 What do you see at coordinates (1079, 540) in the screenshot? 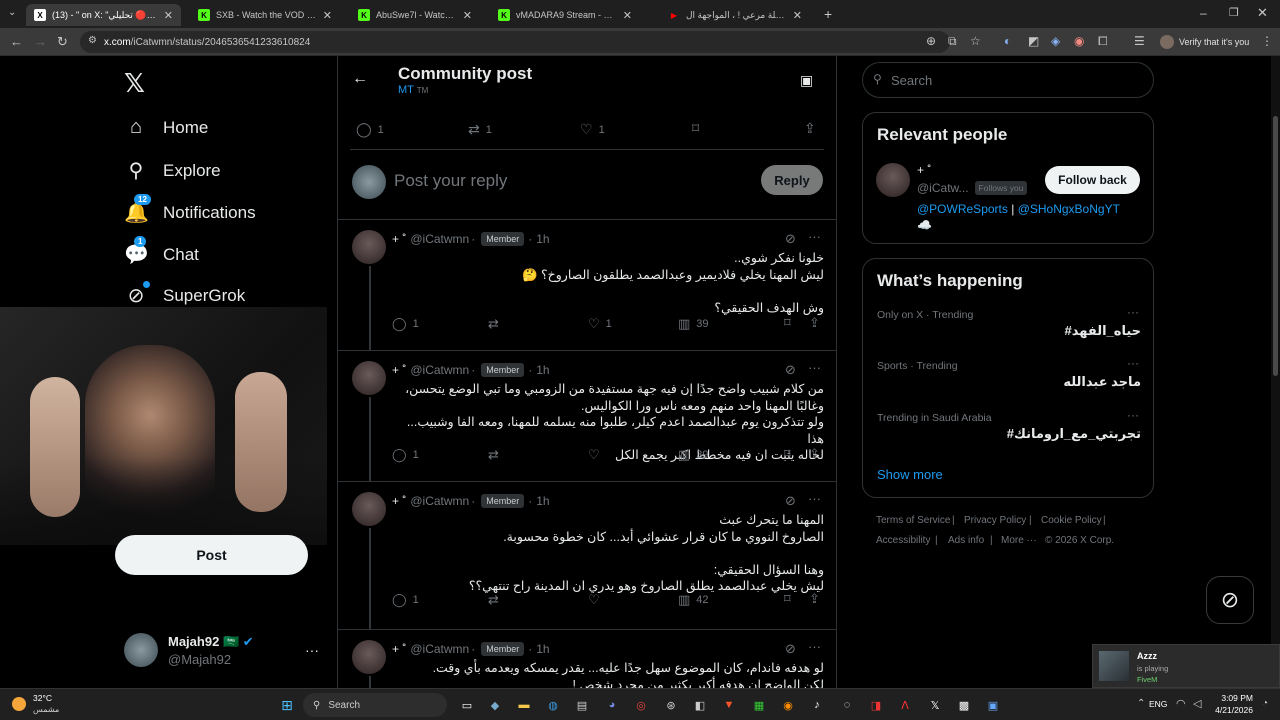
I see `footer-link: © 2026 X Corp.` at bounding box center [1079, 540].